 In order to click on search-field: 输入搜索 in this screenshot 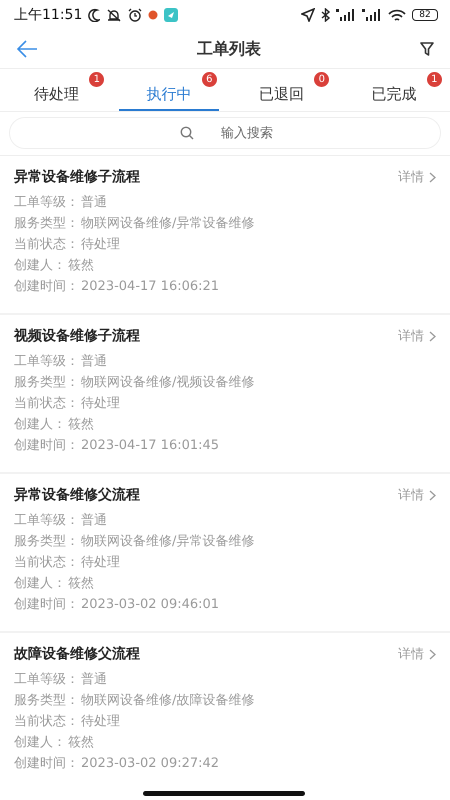, I will do `click(225, 133)`.